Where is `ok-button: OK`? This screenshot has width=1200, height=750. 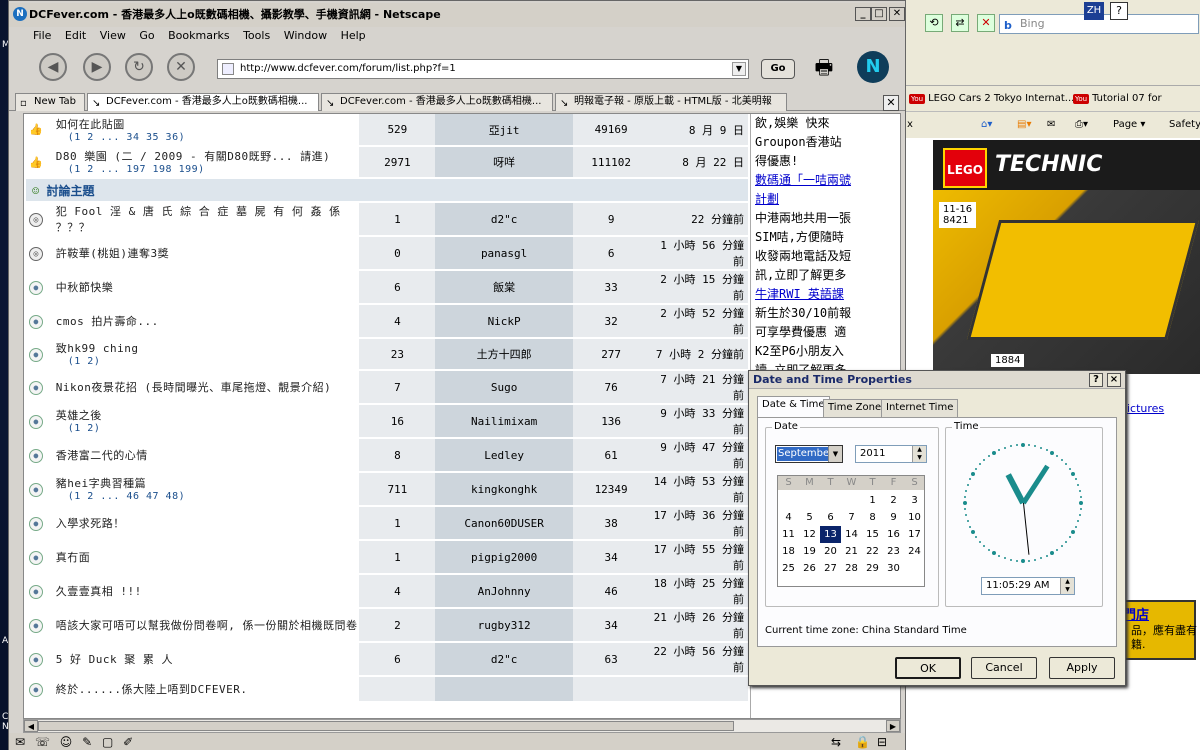
ok-button: OK is located at coordinates (928, 668).